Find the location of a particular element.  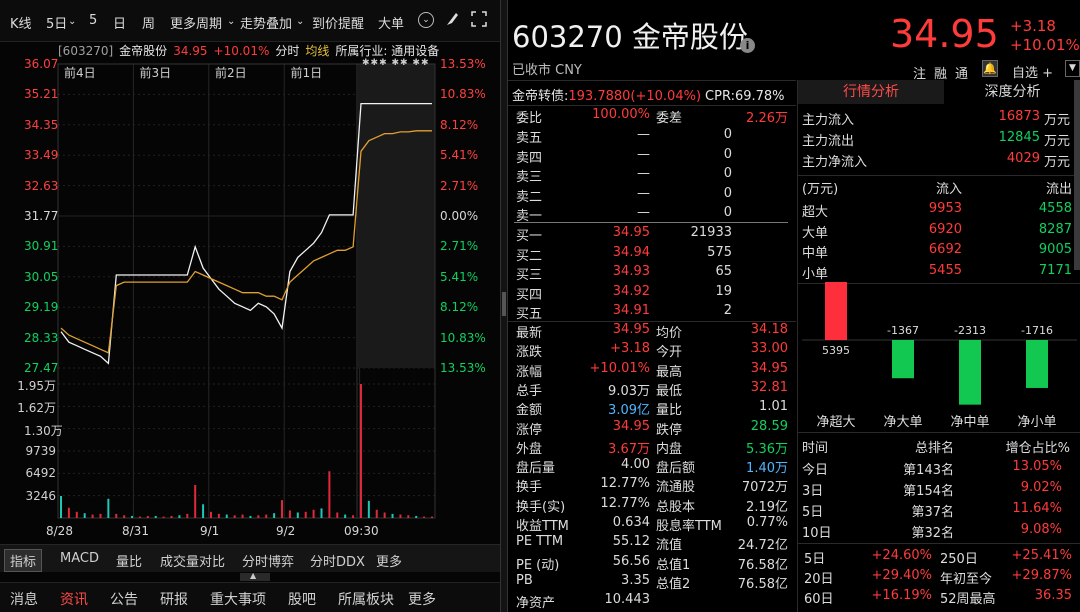

chevron-down-icon: ⌄ is located at coordinates (72, 21).